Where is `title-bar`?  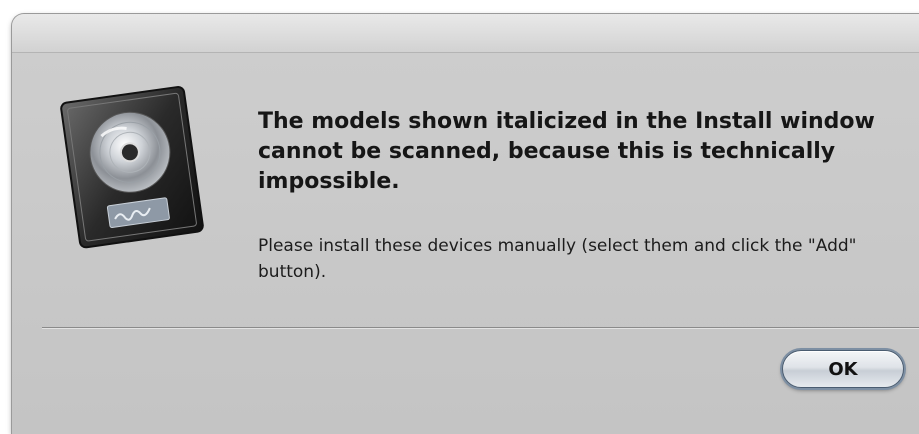
title-bar is located at coordinates (465, 33).